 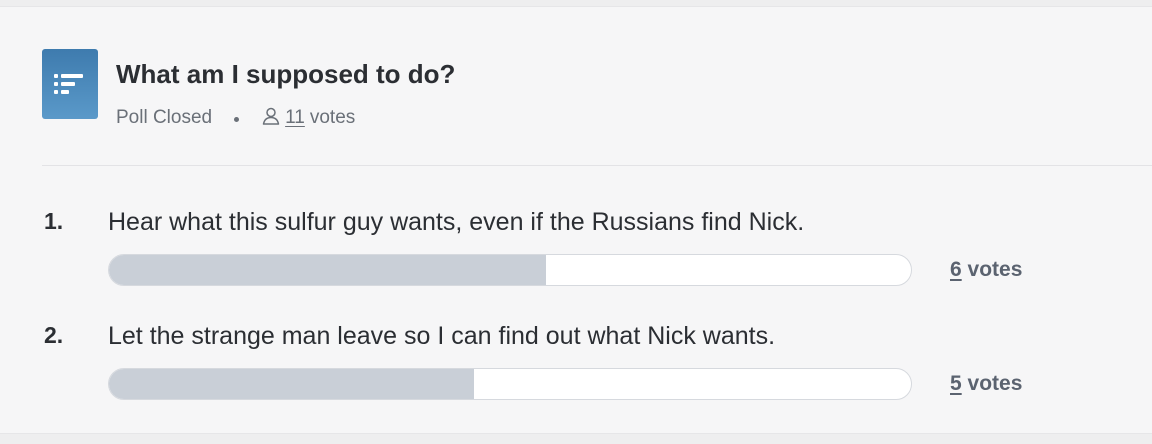 What do you see at coordinates (956, 383) in the screenshot?
I see `option-votes-count: 5` at bounding box center [956, 383].